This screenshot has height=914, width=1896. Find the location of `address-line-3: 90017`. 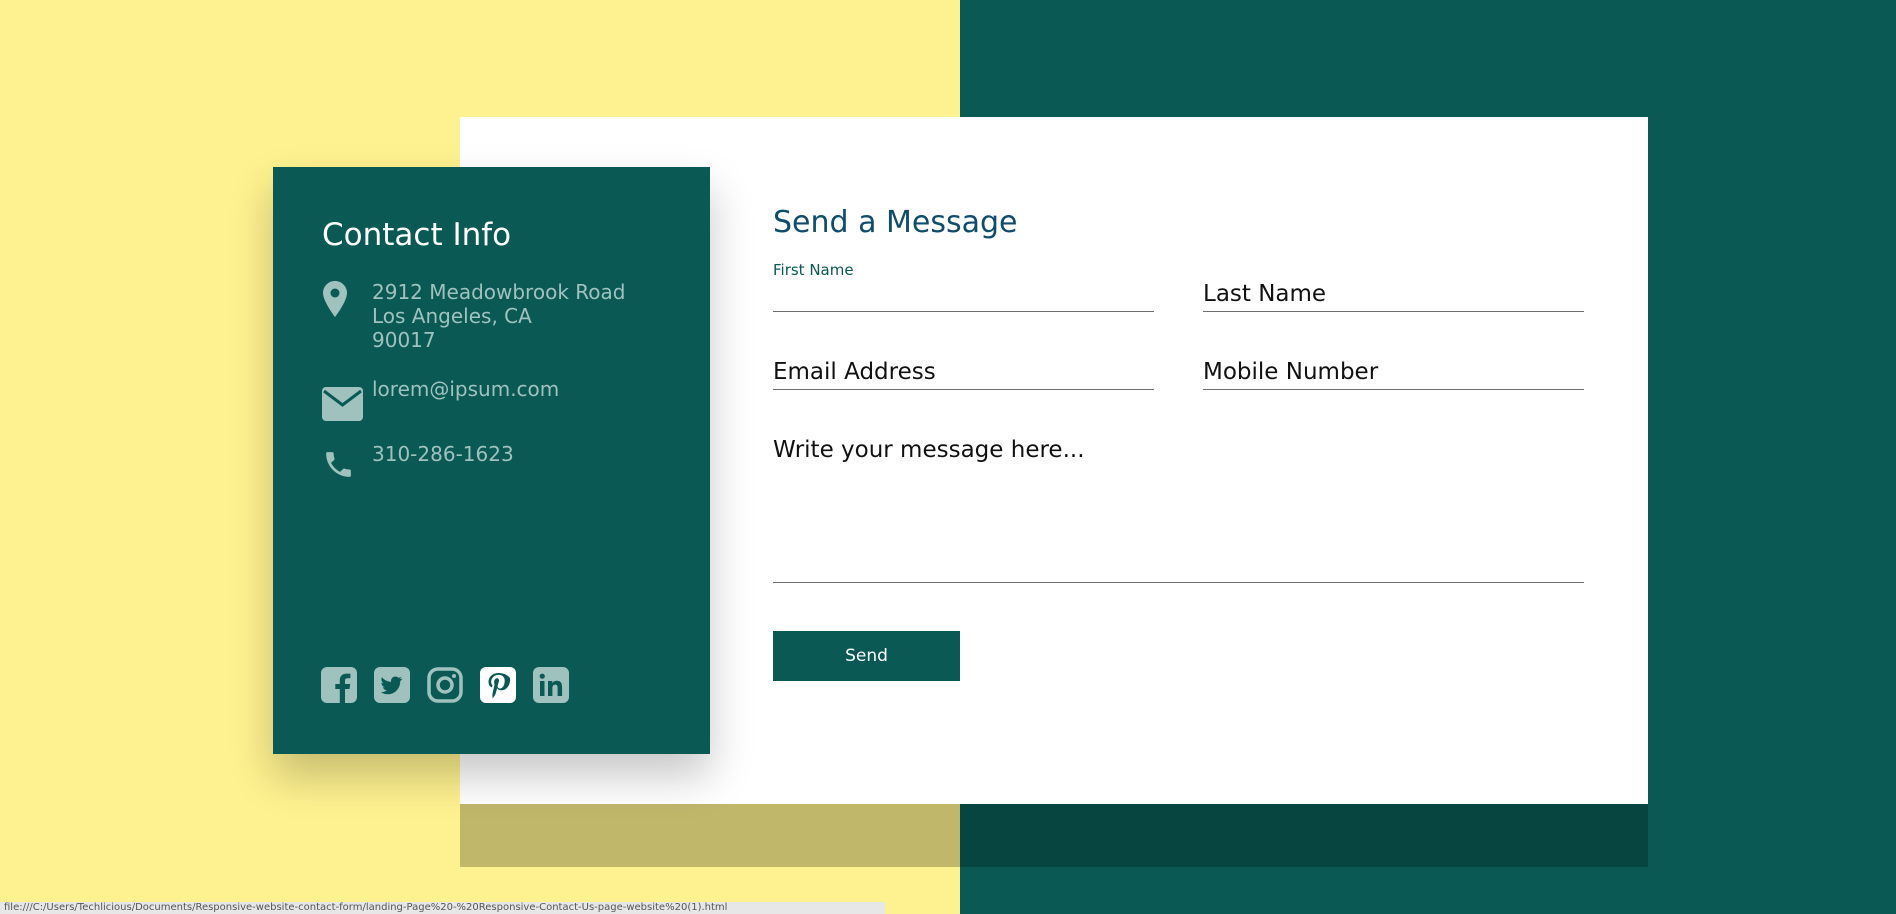

address-line-3: 90017 is located at coordinates (404, 340).